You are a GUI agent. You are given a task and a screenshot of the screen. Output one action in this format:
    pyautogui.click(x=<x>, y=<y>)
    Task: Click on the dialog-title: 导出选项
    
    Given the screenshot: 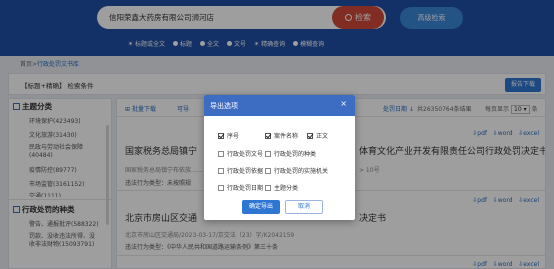 What is the action you would take?
    pyautogui.click(x=224, y=106)
    